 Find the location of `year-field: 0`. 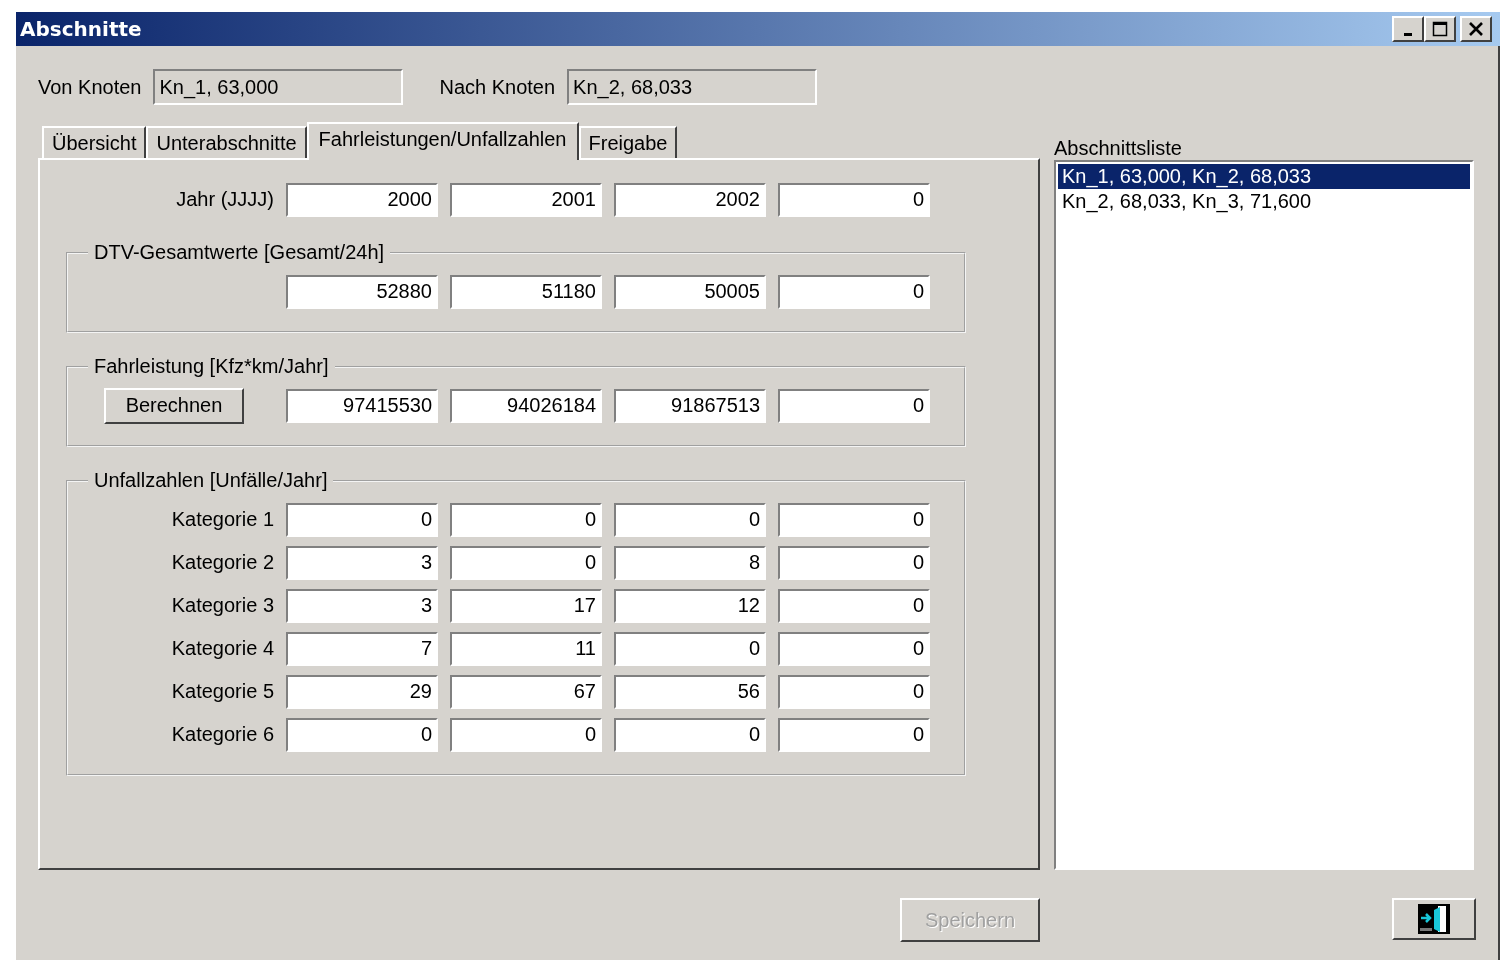

year-field: 0 is located at coordinates (854, 199).